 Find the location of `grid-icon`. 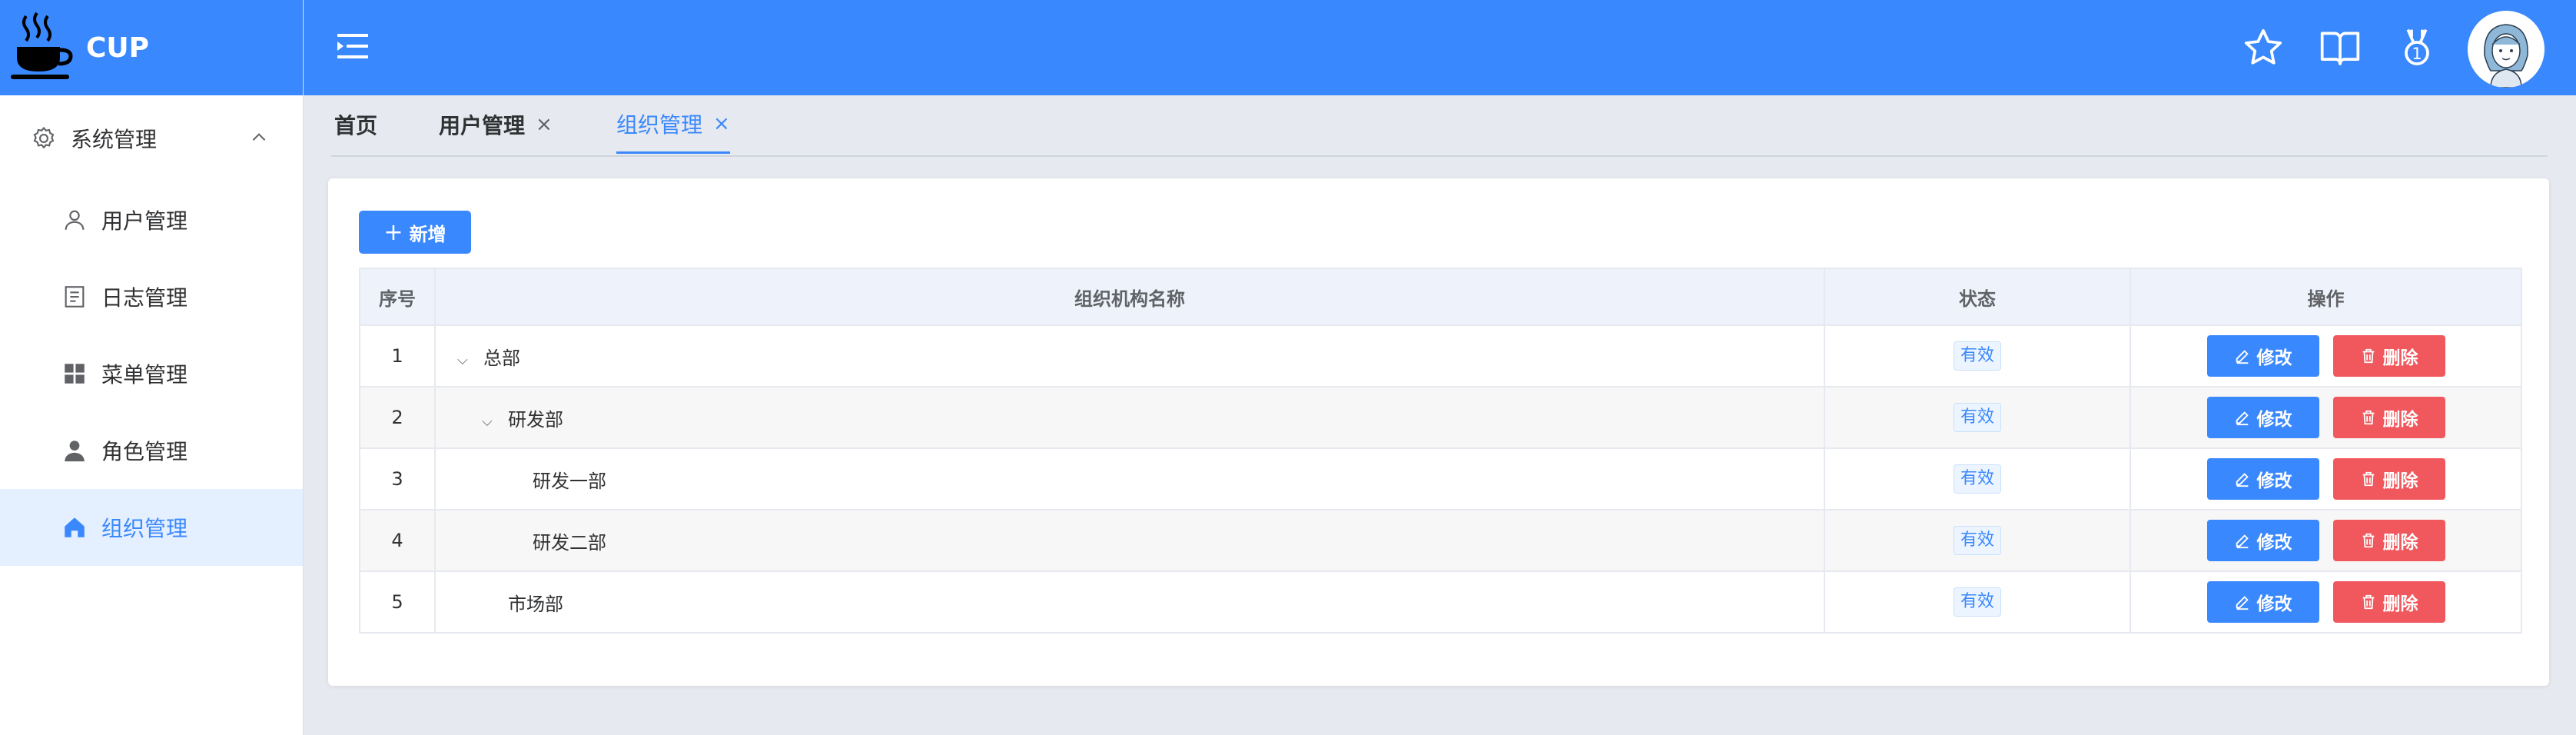

grid-icon is located at coordinates (75, 374).